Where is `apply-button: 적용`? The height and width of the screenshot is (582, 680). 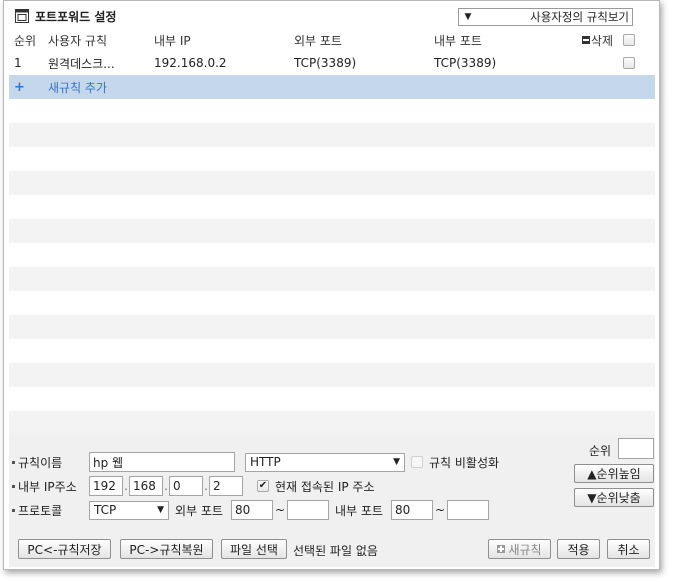
apply-button: 적용 is located at coordinates (578, 549).